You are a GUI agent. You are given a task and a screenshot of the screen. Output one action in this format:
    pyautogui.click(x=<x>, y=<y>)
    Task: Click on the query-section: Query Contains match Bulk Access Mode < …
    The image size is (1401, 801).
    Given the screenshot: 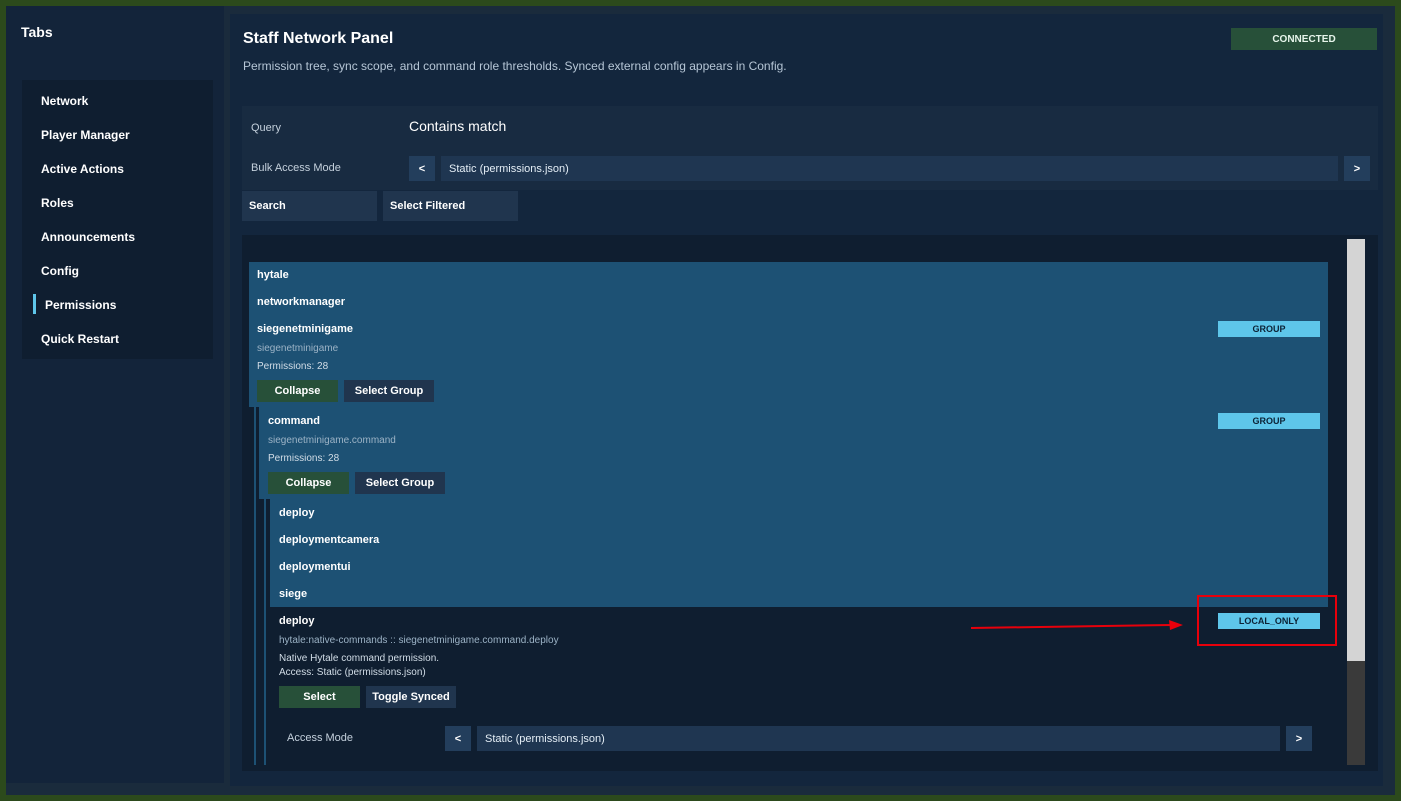 What is the action you would take?
    pyautogui.click(x=810, y=148)
    